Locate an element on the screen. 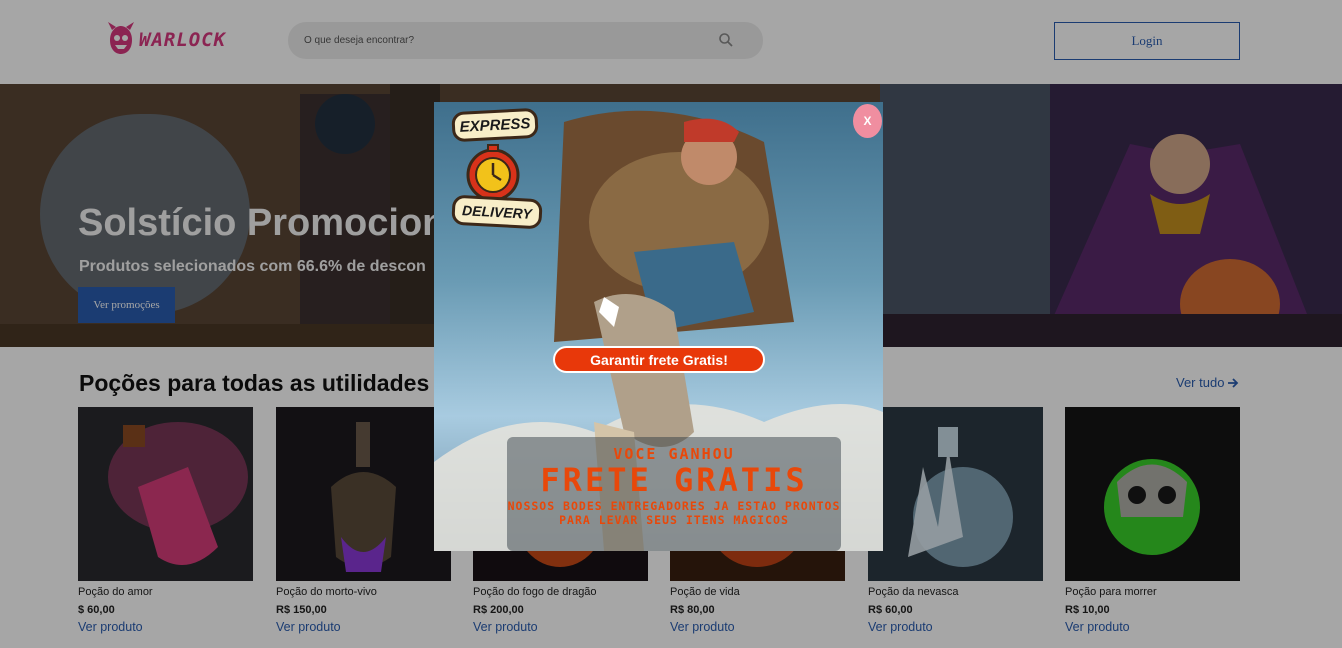 The image size is (1342, 648). claim-free-shipping-button: Garantir frete Gratis! is located at coordinates (659, 359).